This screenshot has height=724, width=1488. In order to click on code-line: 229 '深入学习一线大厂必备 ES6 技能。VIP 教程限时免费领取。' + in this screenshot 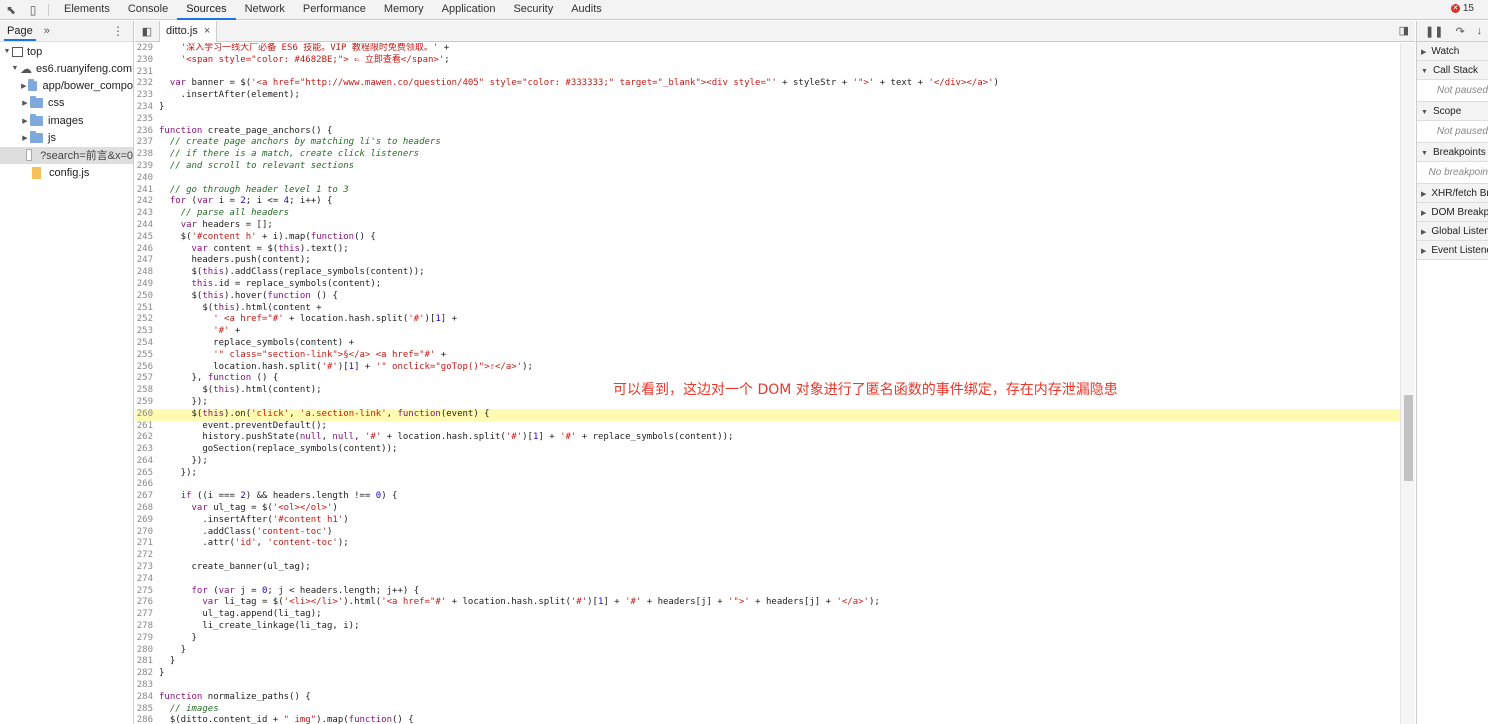, I will do `click(767, 49)`.